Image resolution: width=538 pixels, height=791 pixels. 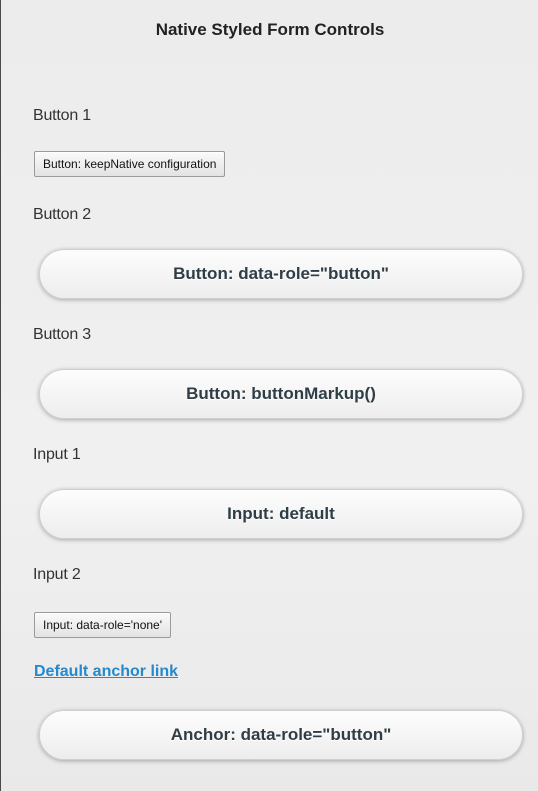 I want to click on keepnative-button: Button: keepNative configuration, so click(x=130, y=164).